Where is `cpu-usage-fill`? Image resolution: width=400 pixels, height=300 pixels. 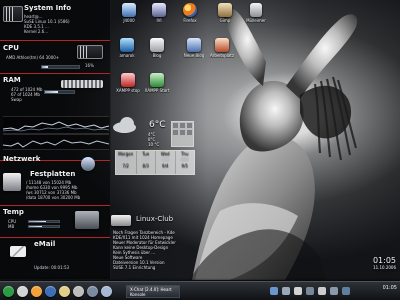
cpu-usage-fill is located at coordinates (45, 67).